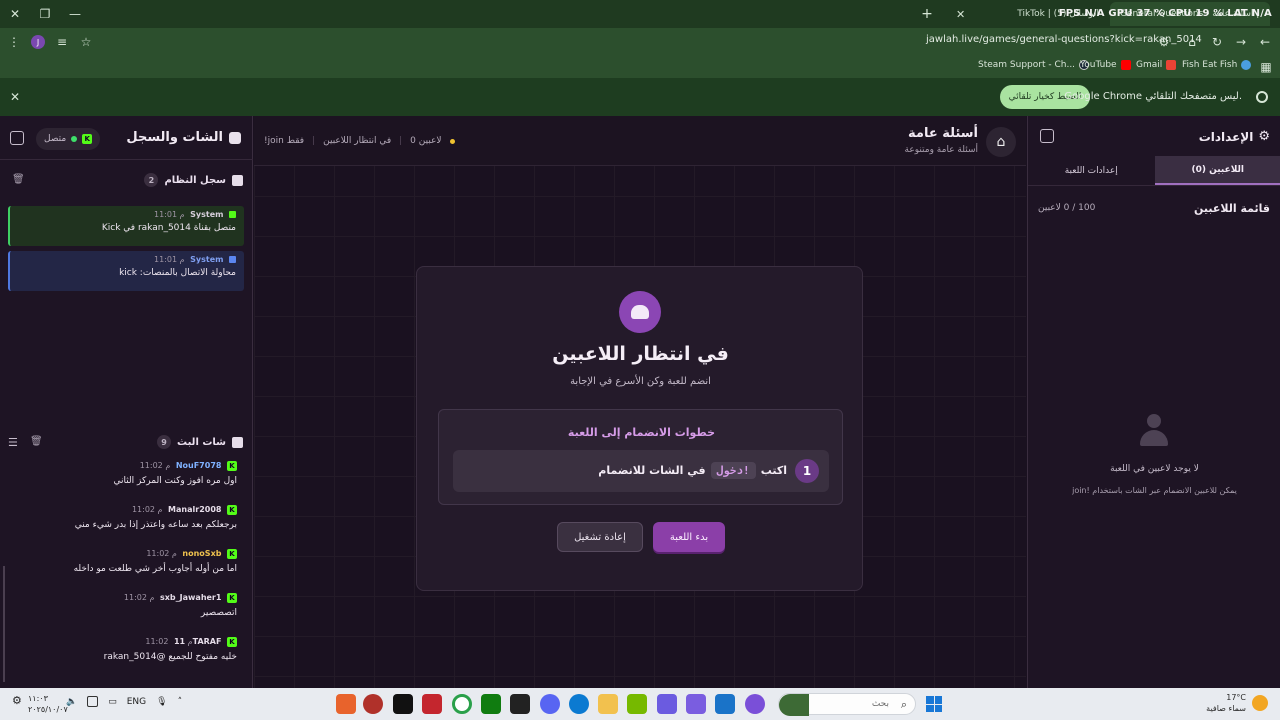  Describe the element at coordinates (794, 705) in the screenshot. I see `search-highlight-image` at that location.